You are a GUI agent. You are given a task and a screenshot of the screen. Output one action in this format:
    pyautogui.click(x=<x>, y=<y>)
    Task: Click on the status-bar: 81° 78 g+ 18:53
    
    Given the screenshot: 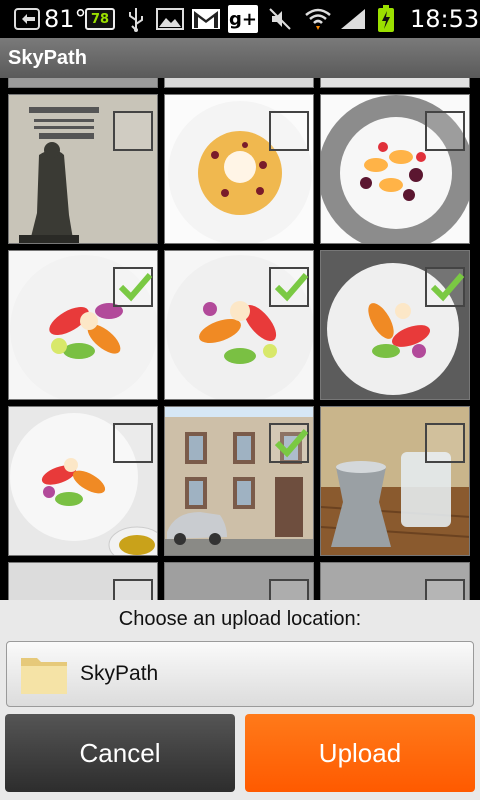 What is the action you would take?
    pyautogui.click(x=240, y=19)
    